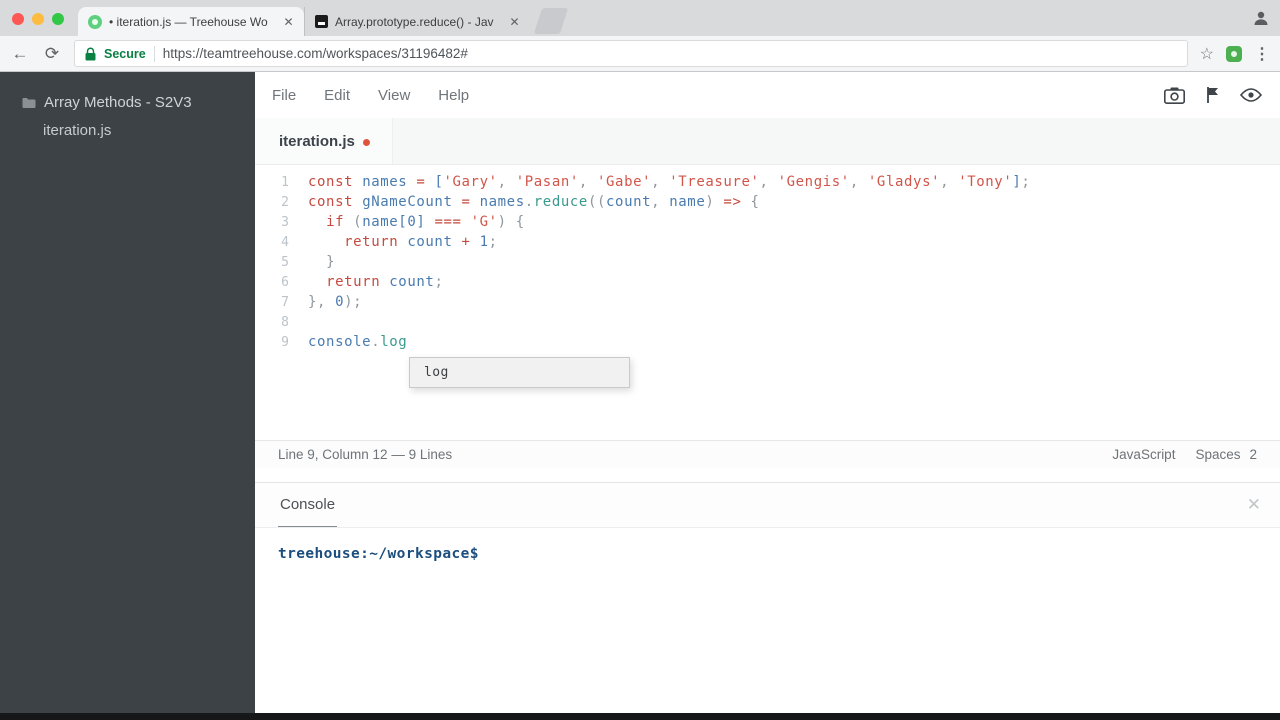 The image size is (1280, 720). Describe the element at coordinates (125, 54) in the screenshot. I see `secure-badge: Secure` at that location.